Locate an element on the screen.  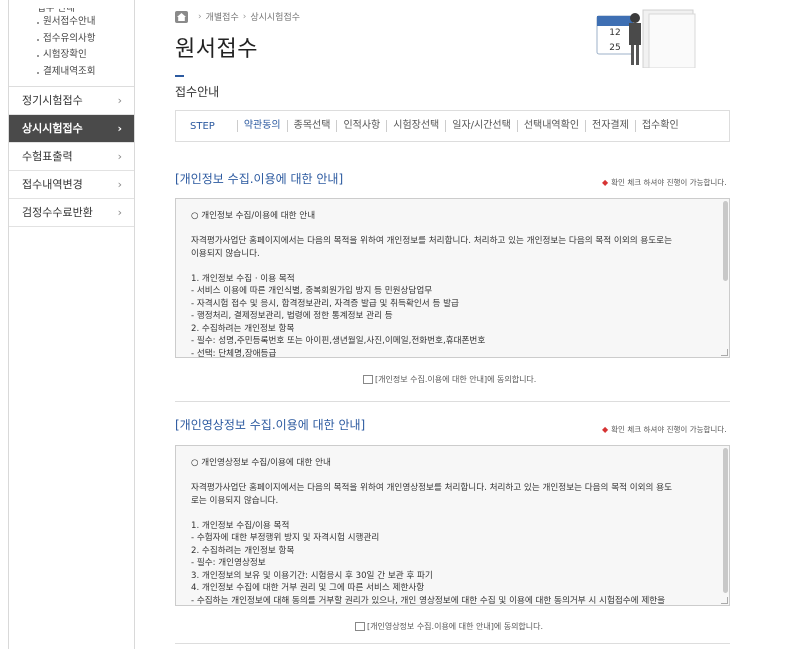
terms-line: 3. 개인정보의 보유 및 이용기간: 시험응시 후 30일 간 보관 후 파기 is located at coordinates (312, 575).